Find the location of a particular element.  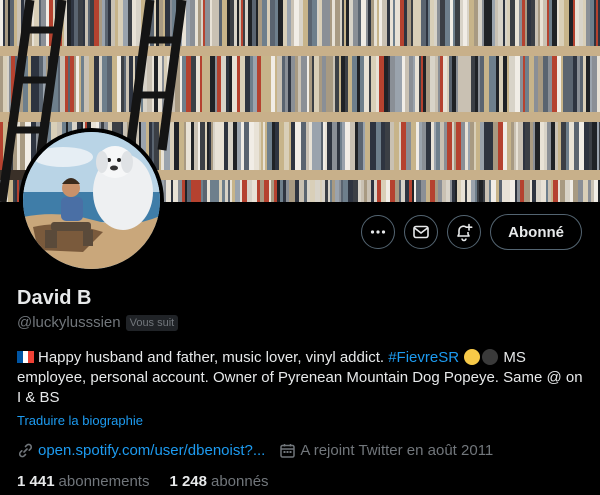

following-count: 1 441 is located at coordinates (36, 481).